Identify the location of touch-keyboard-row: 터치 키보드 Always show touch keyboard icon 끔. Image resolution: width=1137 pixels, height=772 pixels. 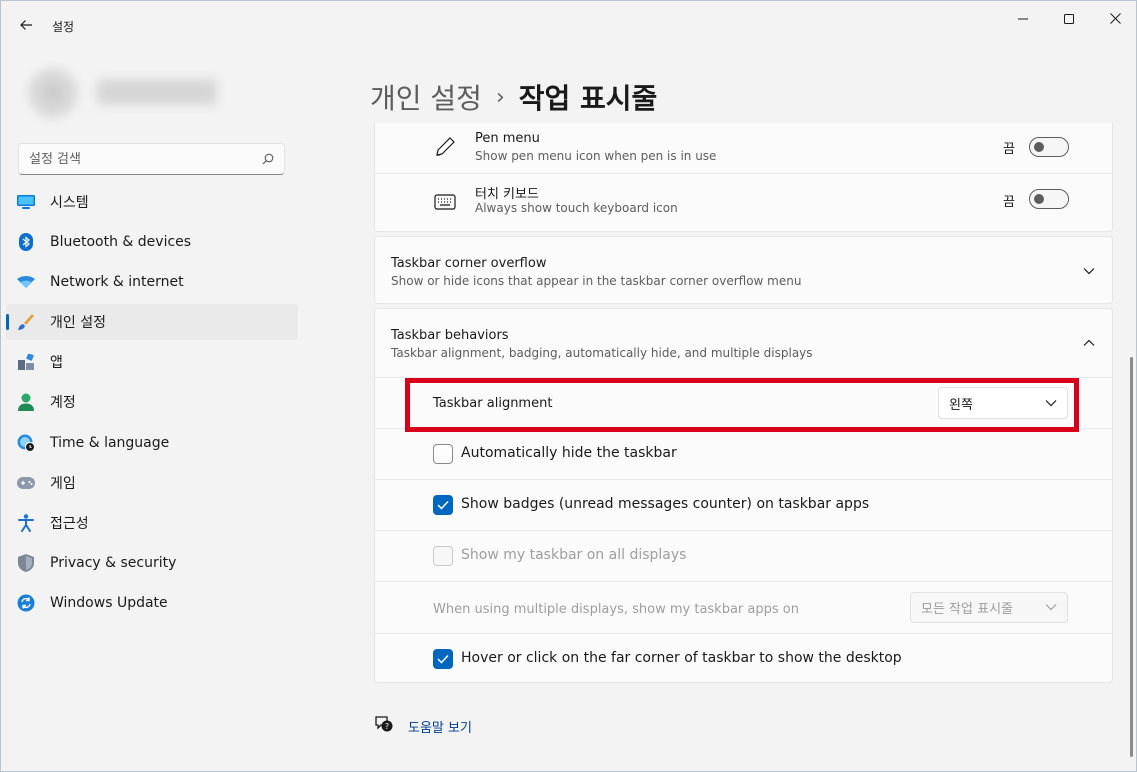
(743, 201).